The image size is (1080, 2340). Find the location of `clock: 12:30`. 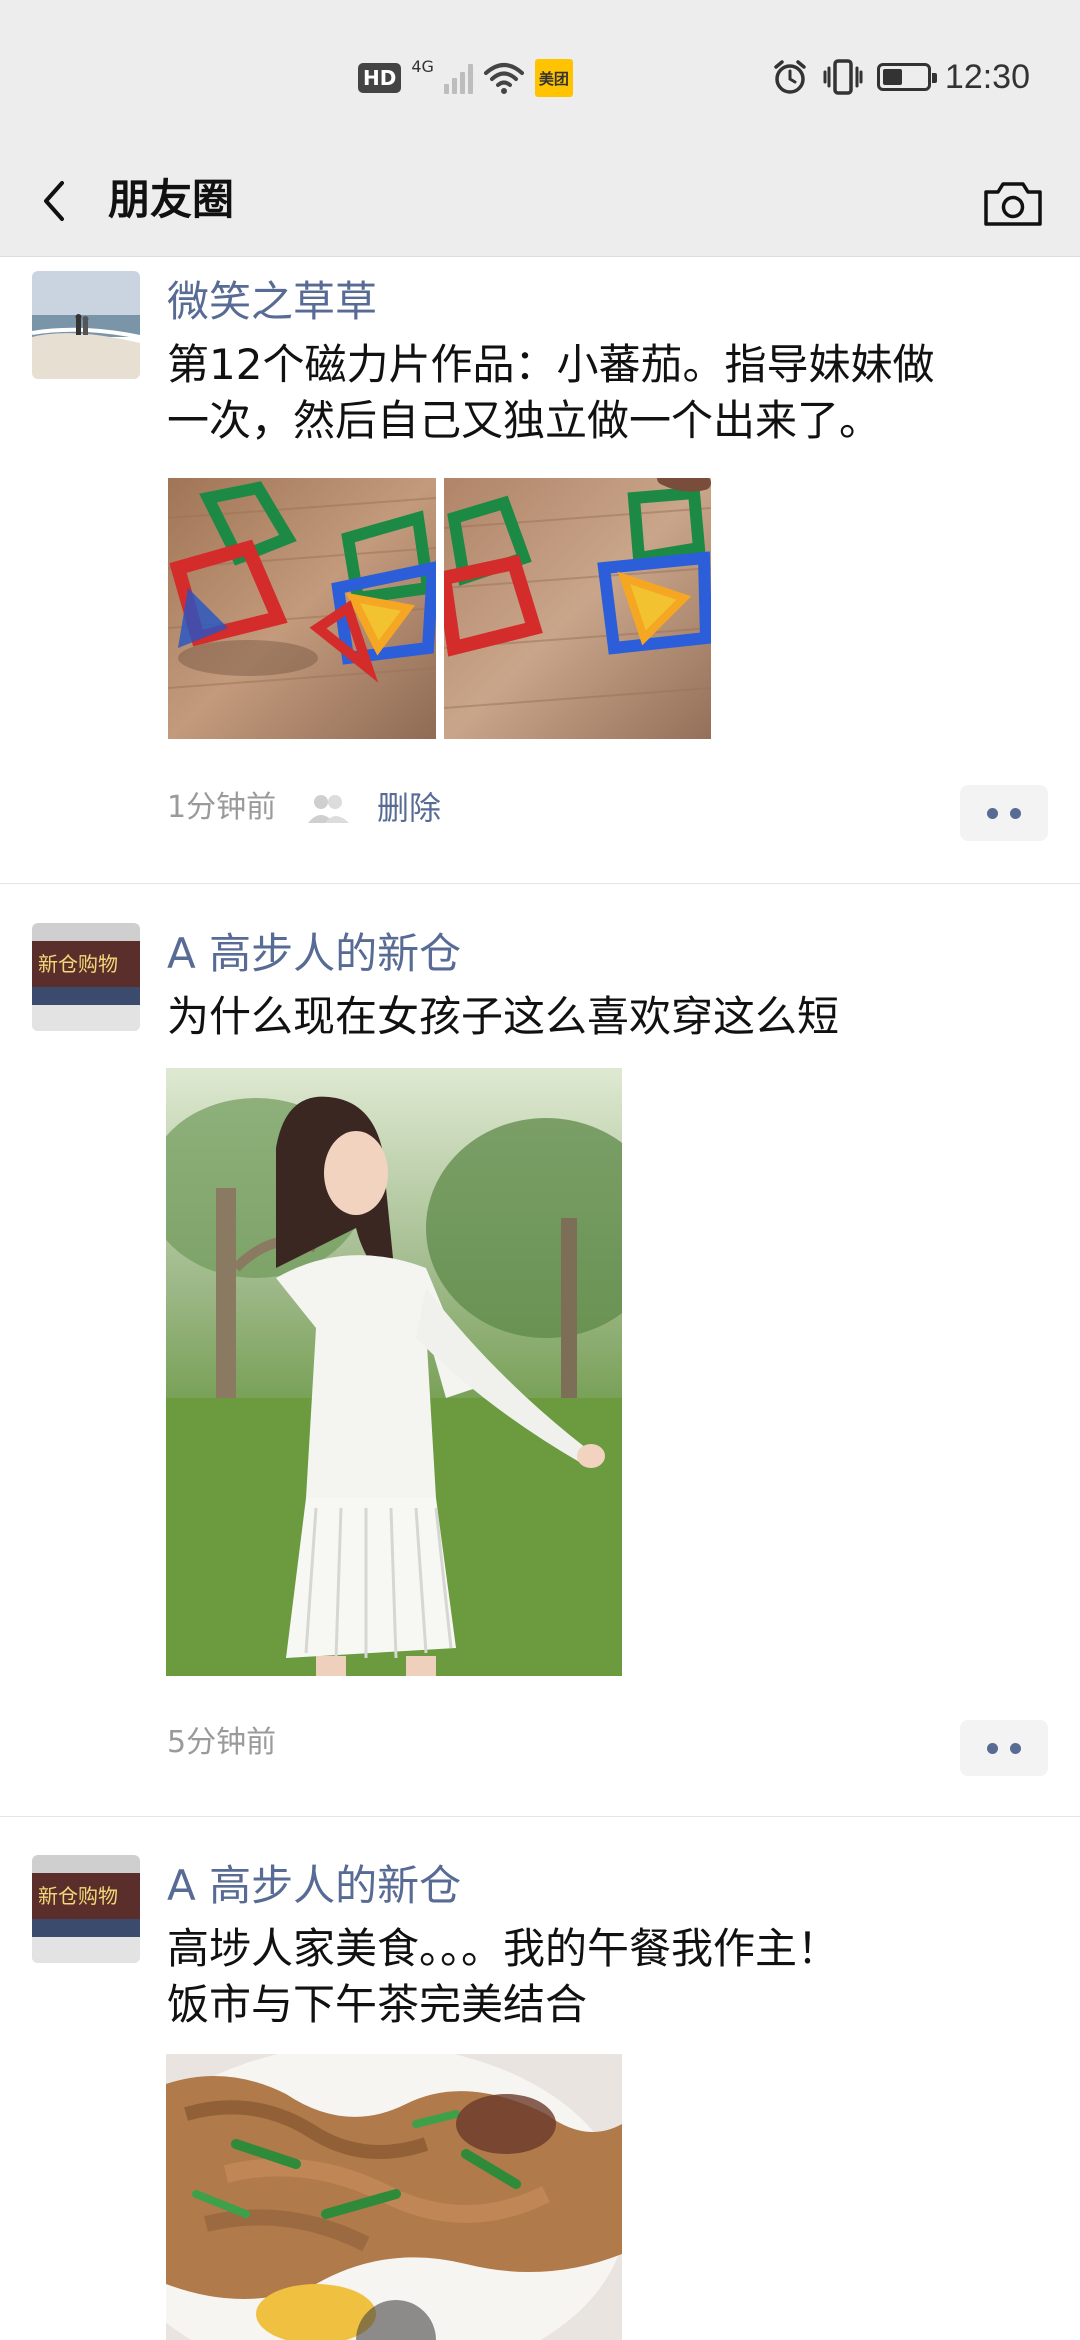

clock: 12:30 is located at coordinates (987, 76).